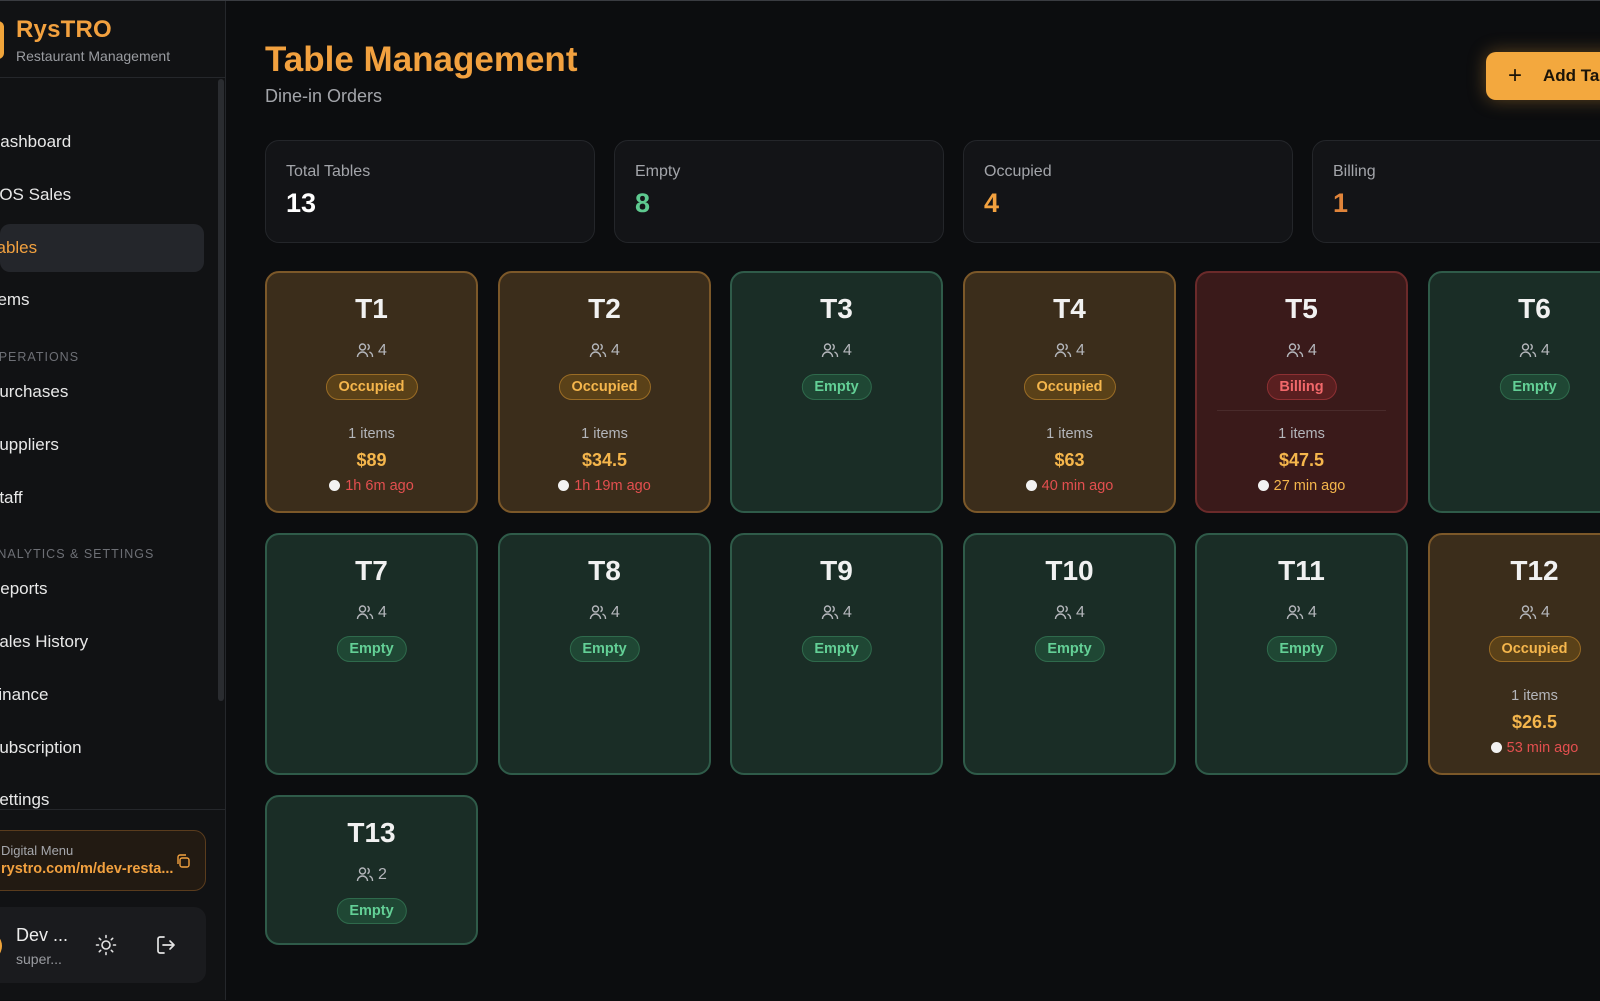 The image size is (1600, 1001). I want to click on table-time-text: 1h 19m ago, so click(612, 486).